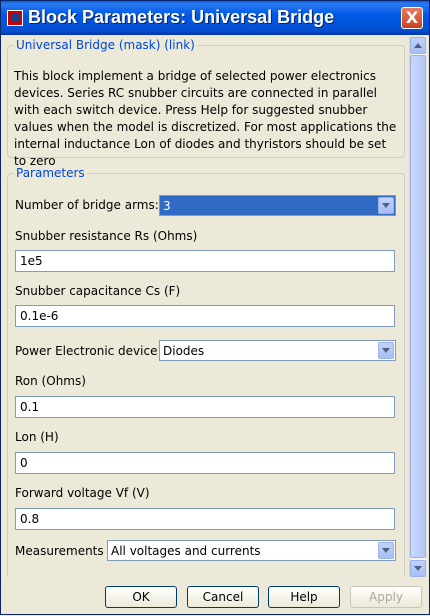 Image resolution: width=430 pixels, height=616 pixels. I want to click on vertical-scrollbar, so click(417, 307).